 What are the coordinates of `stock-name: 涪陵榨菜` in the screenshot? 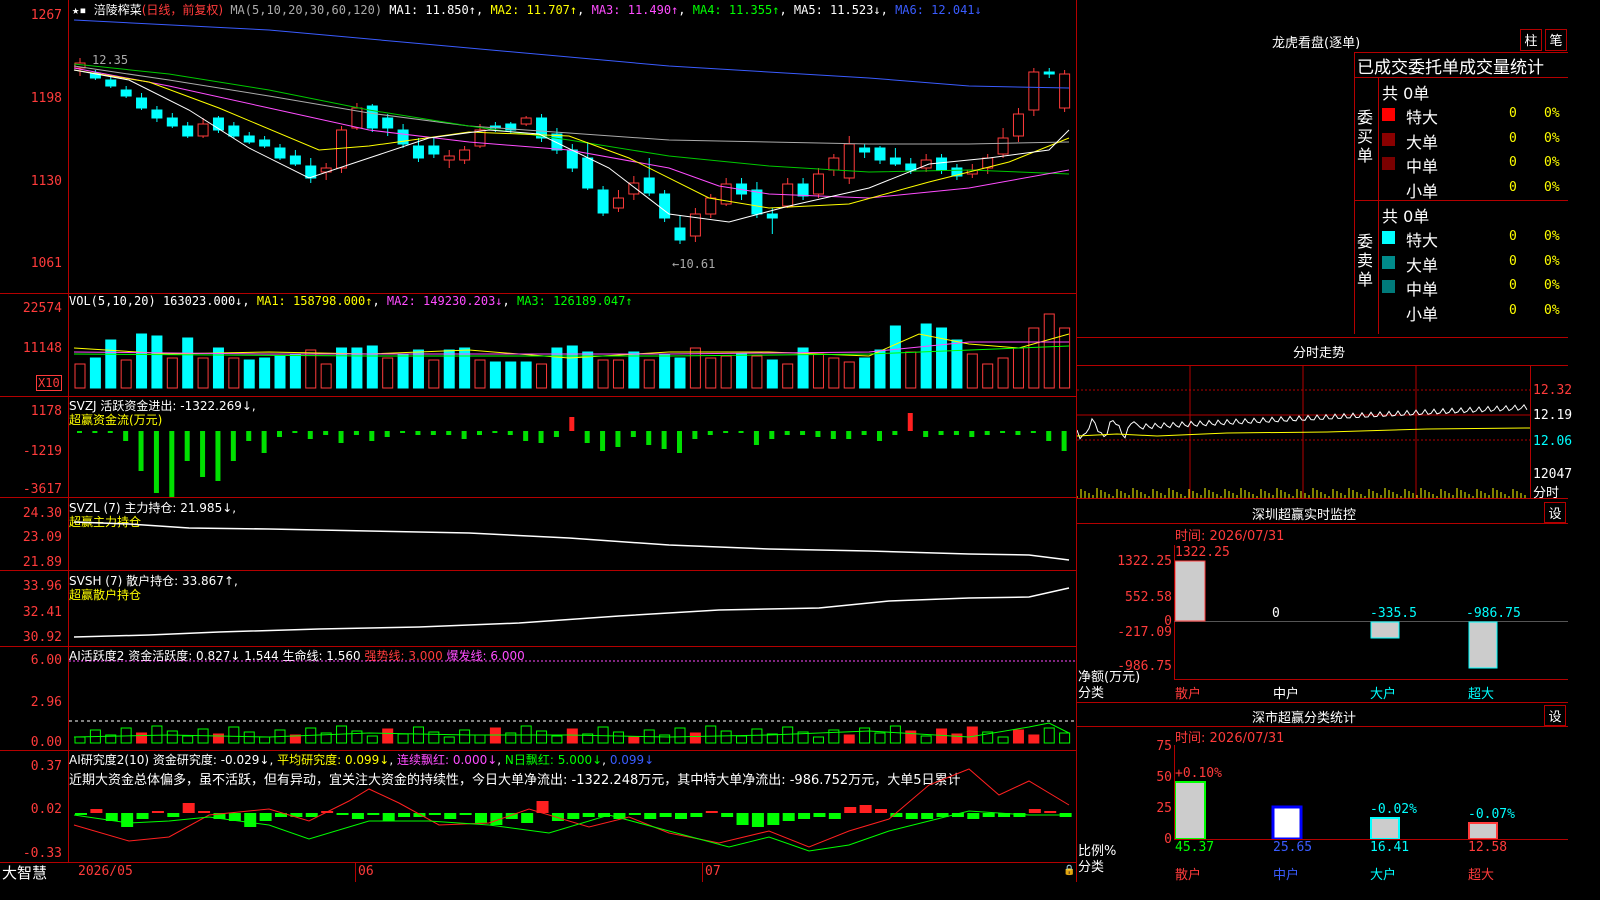 It's located at (118, 10).